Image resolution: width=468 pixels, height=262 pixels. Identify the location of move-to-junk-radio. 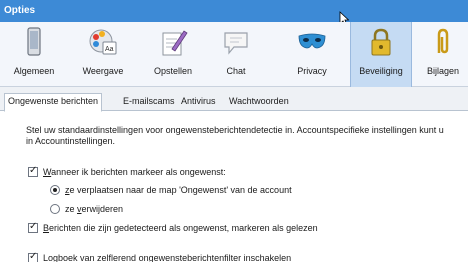
(55, 189).